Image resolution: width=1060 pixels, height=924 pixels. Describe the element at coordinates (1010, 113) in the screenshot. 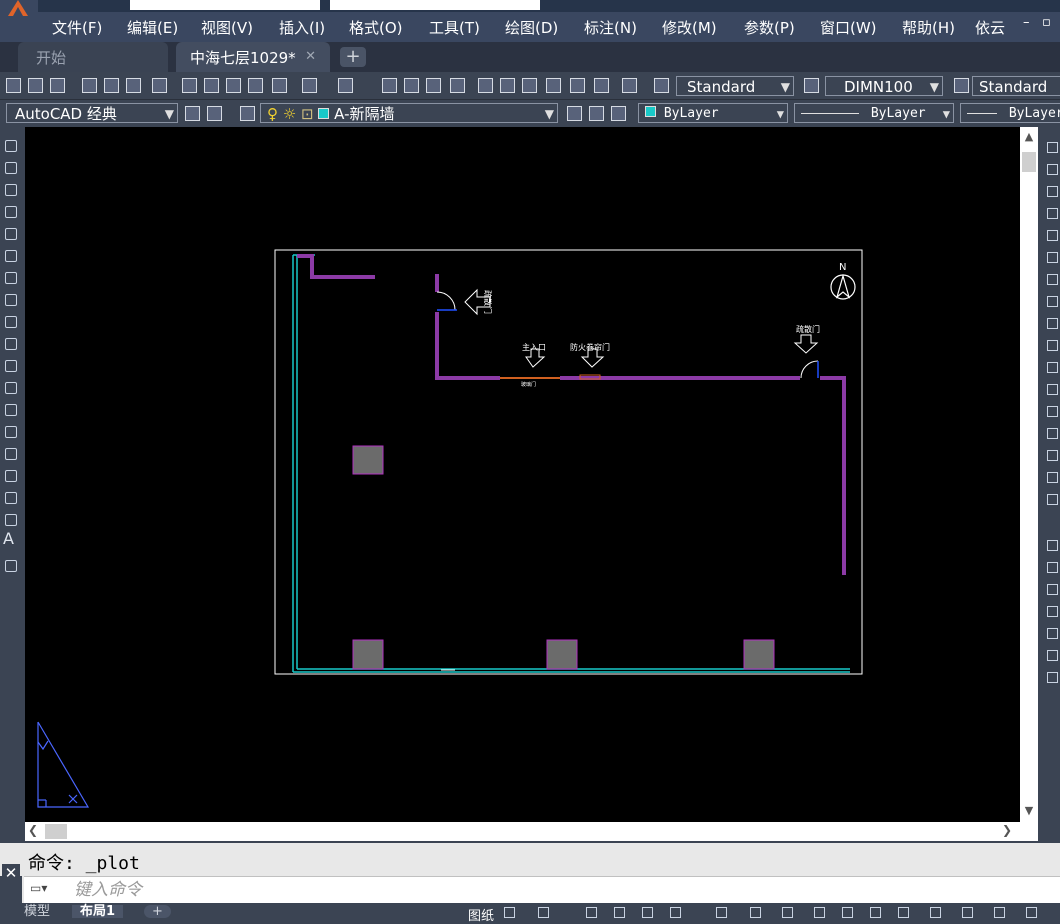

I see `lineweight-select: ByLayer` at that location.